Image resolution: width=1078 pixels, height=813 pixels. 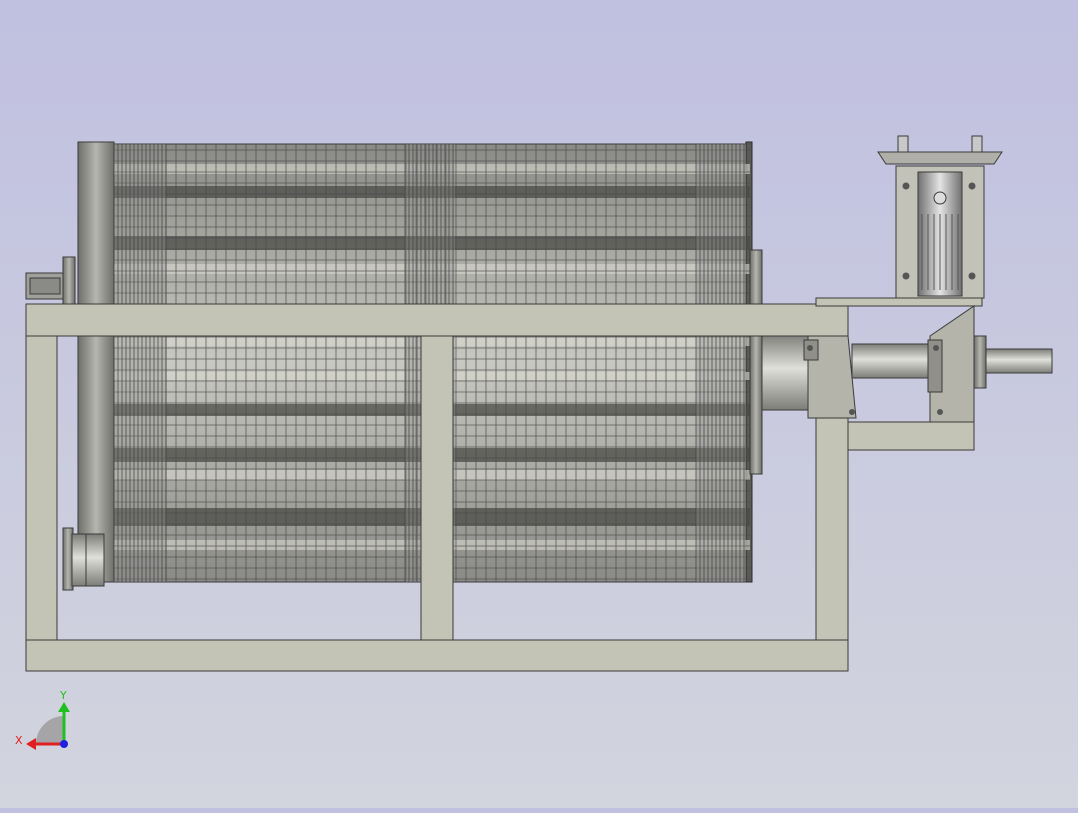 I want to click on drum-right-hub-plate, so click(x=756, y=362).